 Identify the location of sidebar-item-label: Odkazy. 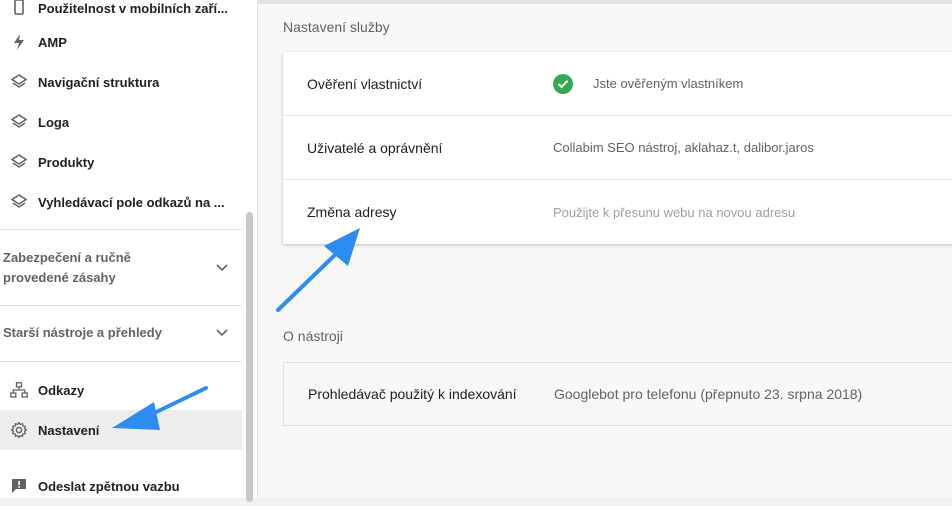
(61, 390).